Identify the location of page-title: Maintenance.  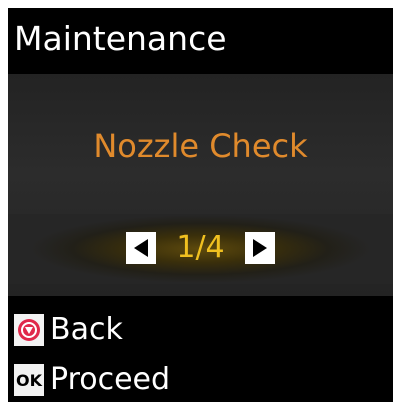
(120, 38).